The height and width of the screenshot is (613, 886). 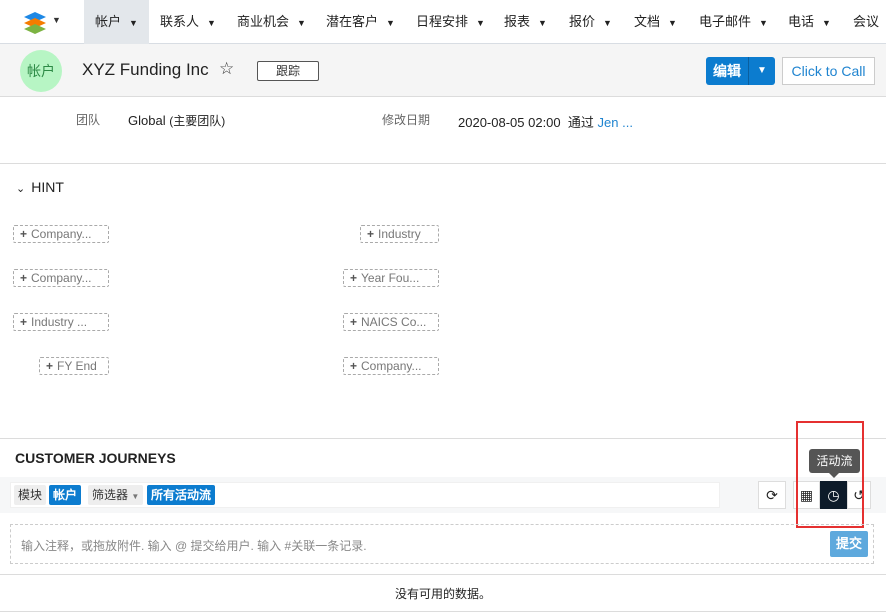 I want to click on nav-label: 帐户, so click(x=108, y=21).